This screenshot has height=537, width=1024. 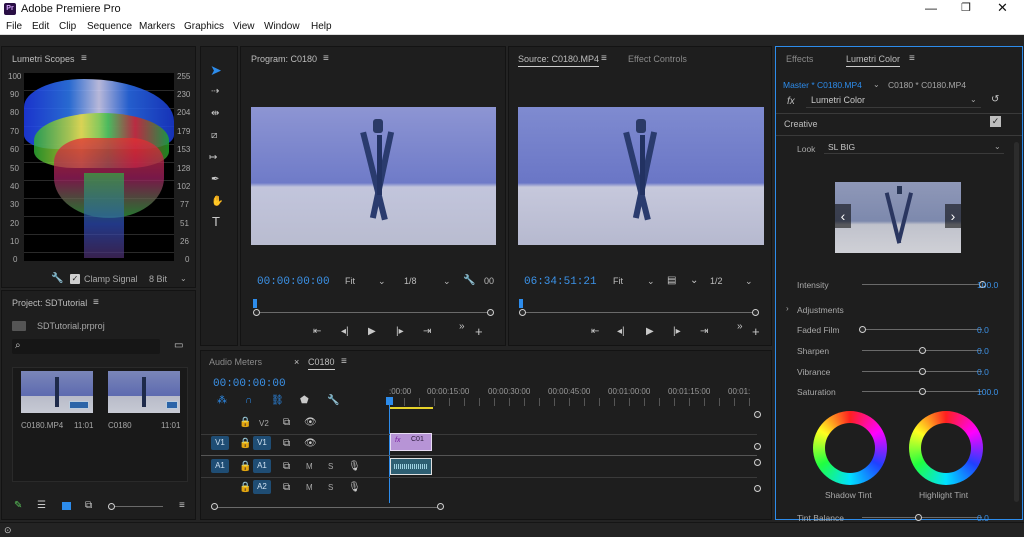 I want to click on timeline-playhead, so click(x=389, y=451).